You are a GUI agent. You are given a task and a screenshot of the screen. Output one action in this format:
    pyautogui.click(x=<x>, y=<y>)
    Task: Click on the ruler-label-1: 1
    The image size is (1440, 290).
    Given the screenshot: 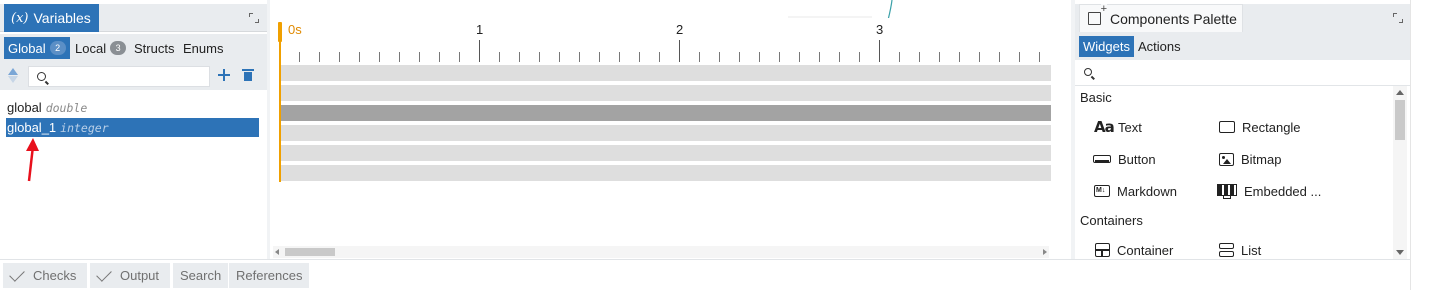 What is the action you would take?
    pyautogui.click(x=480, y=29)
    